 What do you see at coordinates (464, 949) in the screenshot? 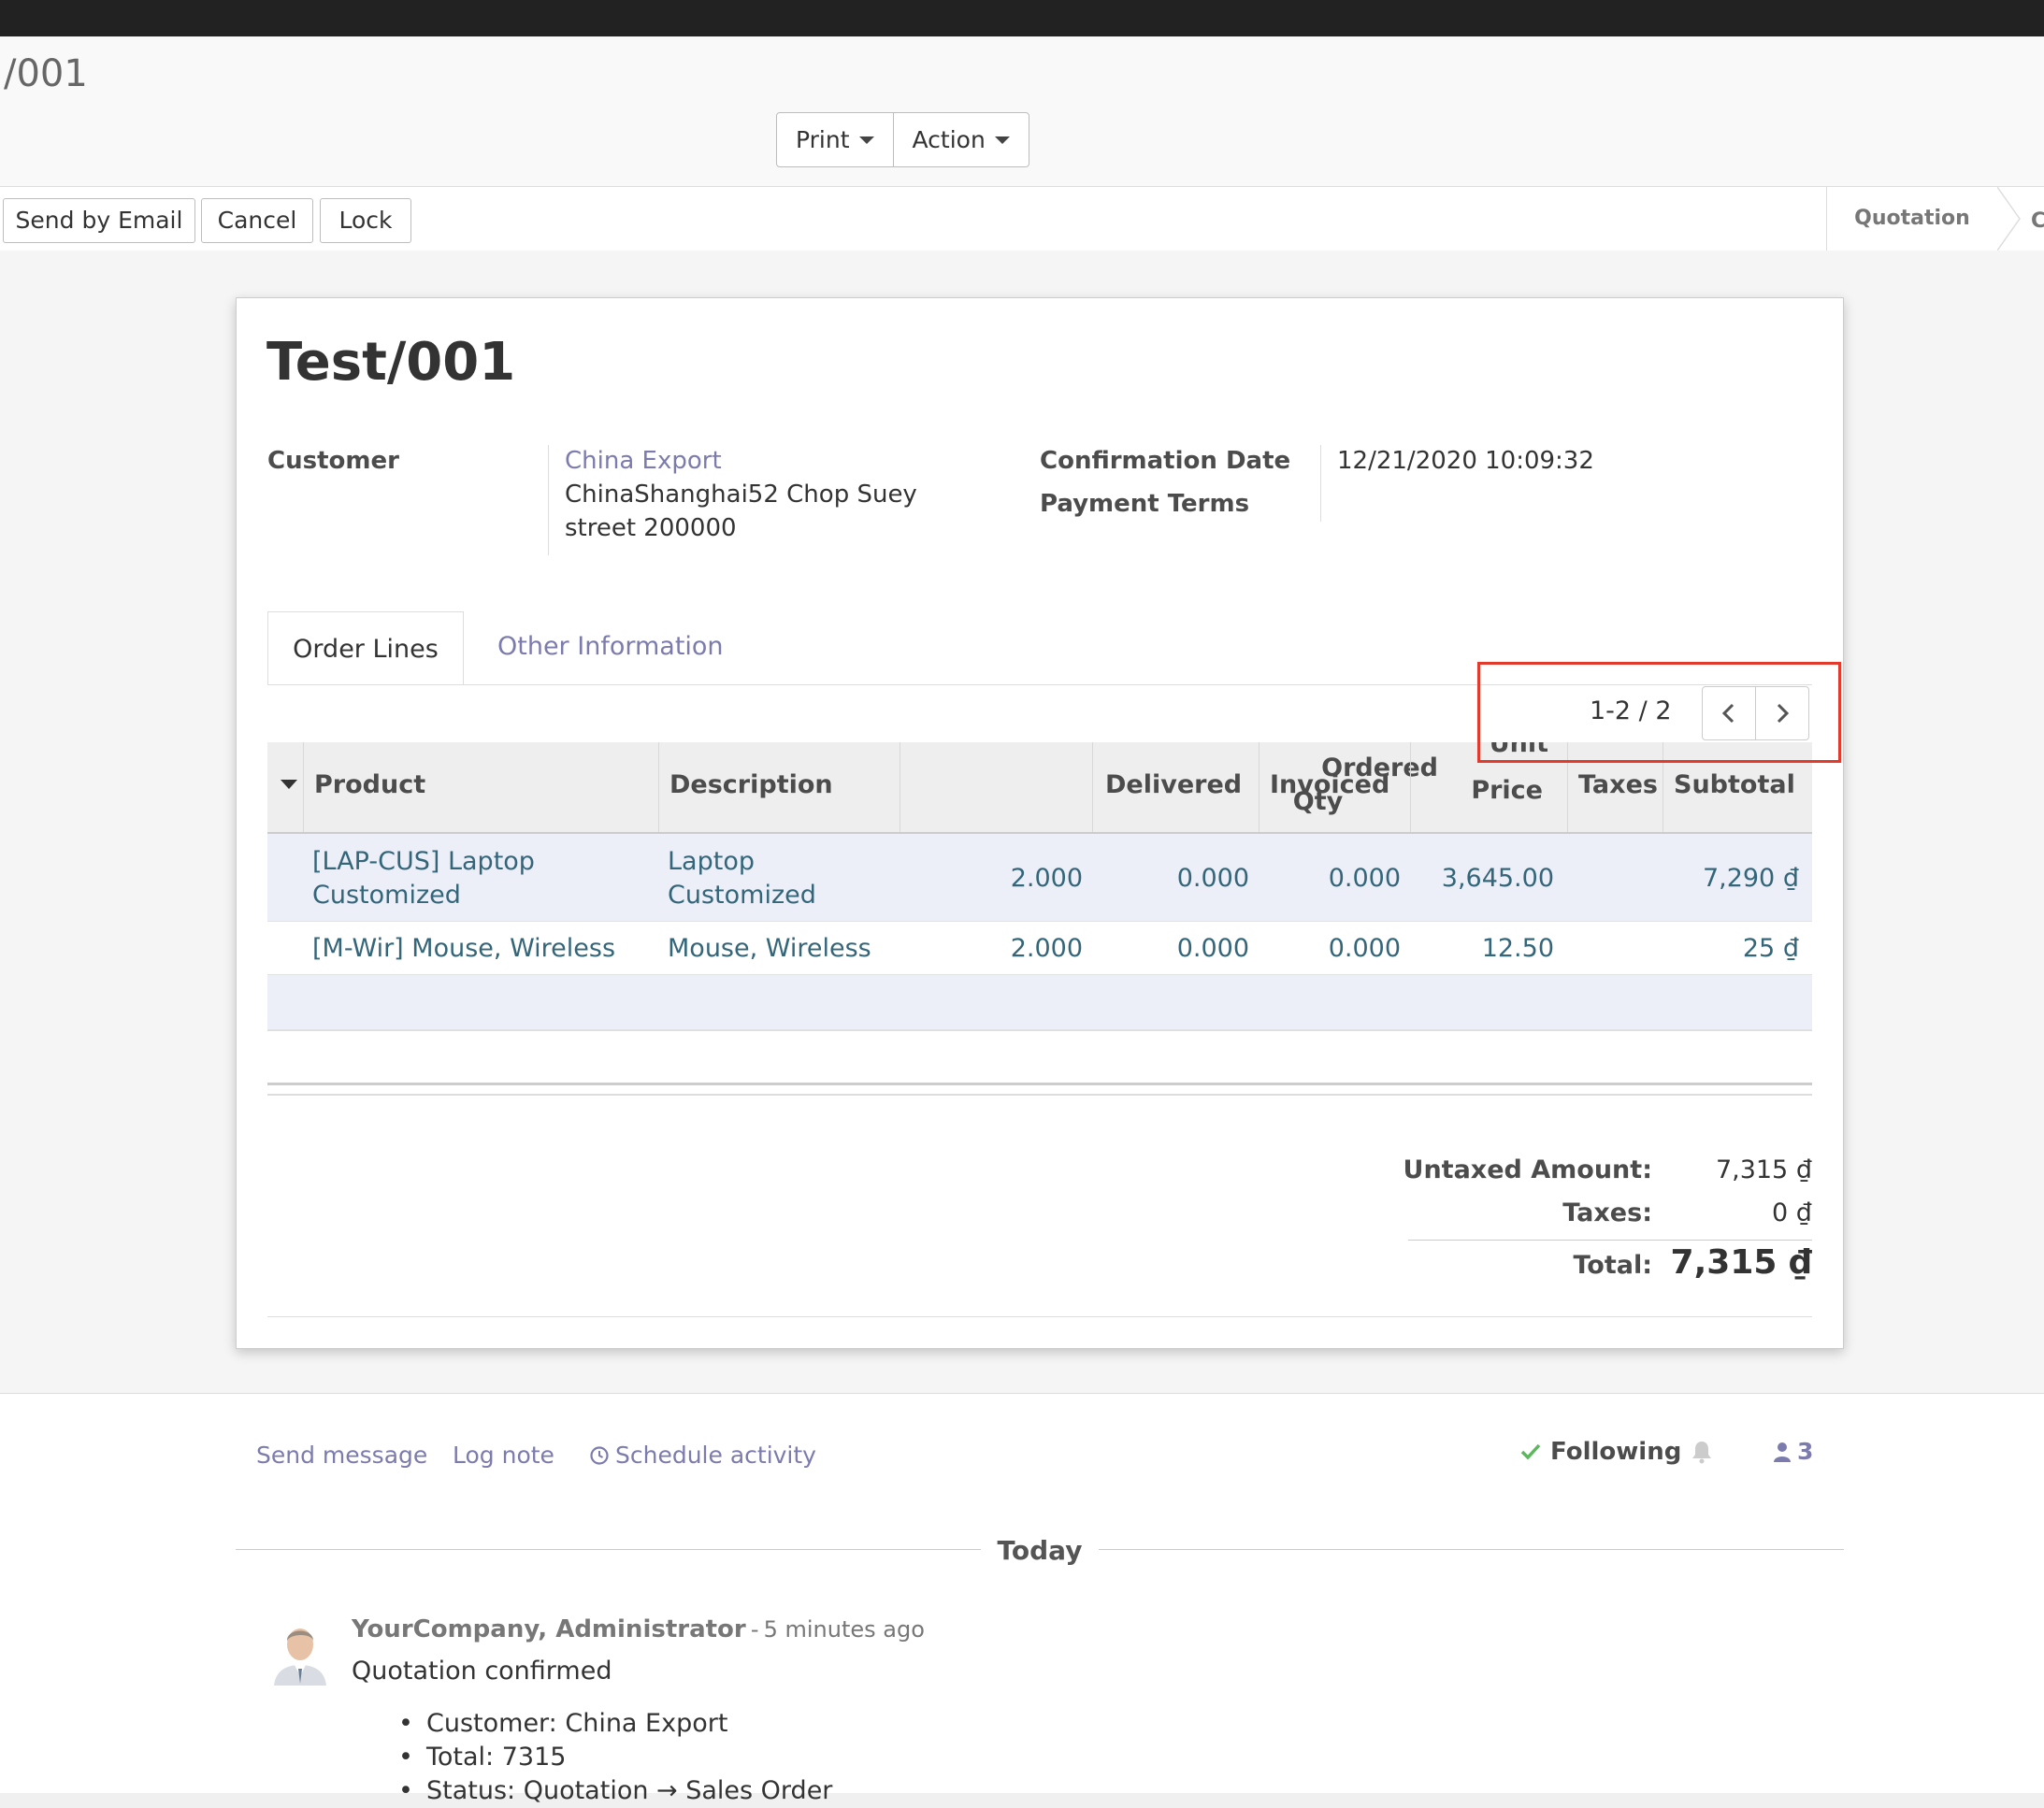
I see `row-product: [M-Wir] Mouse, Wireless` at bounding box center [464, 949].